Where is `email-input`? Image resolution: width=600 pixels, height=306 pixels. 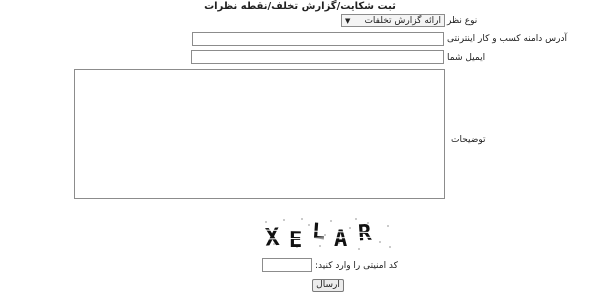
email-input is located at coordinates (317, 57).